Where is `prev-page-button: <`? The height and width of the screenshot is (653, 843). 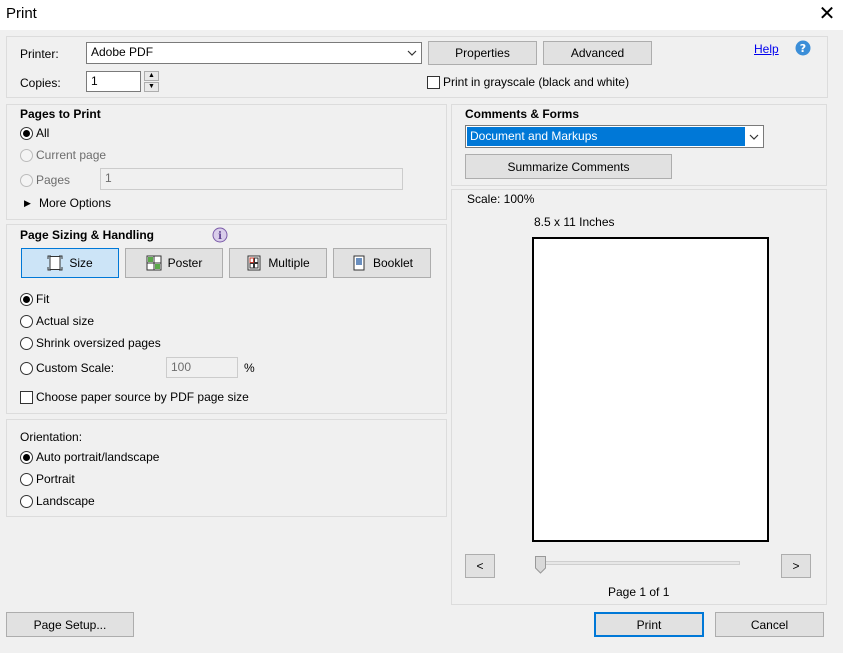 prev-page-button: < is located at coordinates (480, 566).